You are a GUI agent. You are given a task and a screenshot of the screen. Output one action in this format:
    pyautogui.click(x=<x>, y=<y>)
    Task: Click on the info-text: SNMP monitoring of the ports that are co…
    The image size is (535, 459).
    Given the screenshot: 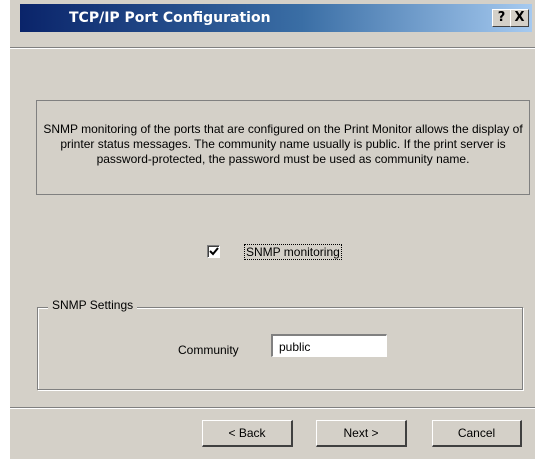 What is the action you would take?
    pyautogui.click(x=283, y=144)
    